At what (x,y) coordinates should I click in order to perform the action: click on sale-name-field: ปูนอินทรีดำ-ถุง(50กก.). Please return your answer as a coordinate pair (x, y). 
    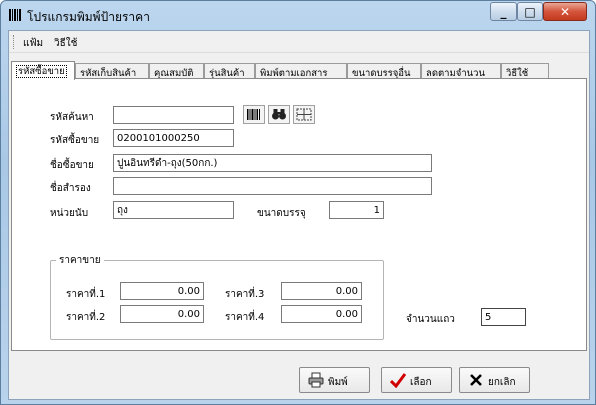
    Looking at the image, I should click on (272, 163).